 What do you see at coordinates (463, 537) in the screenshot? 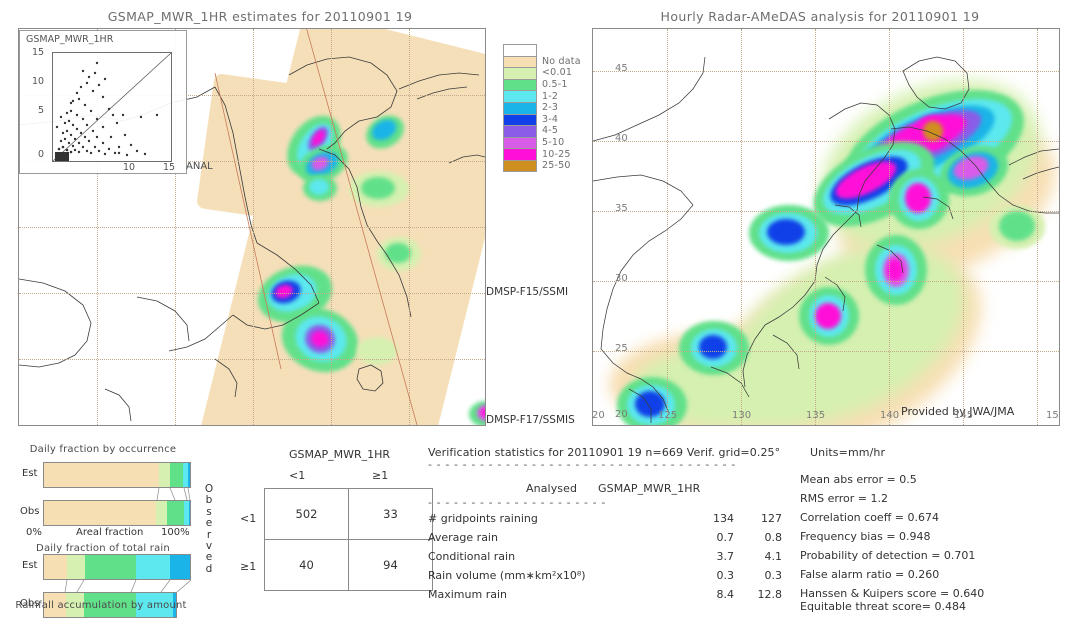
I see `stat-label: Average rain` at bounding box center [463, 537].